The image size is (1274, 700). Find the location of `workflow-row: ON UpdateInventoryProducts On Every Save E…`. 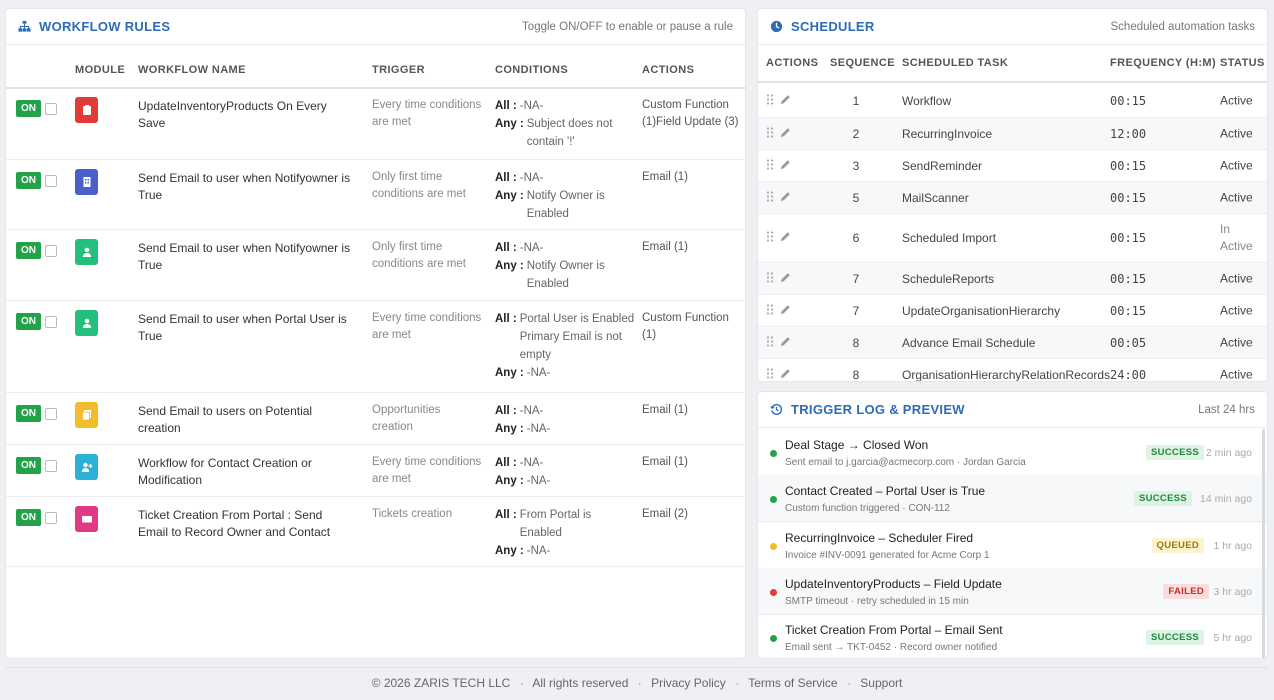

workflow-row: ON UpdateInventoryProducts On Every Save E… is located at coordinates (375, 124).